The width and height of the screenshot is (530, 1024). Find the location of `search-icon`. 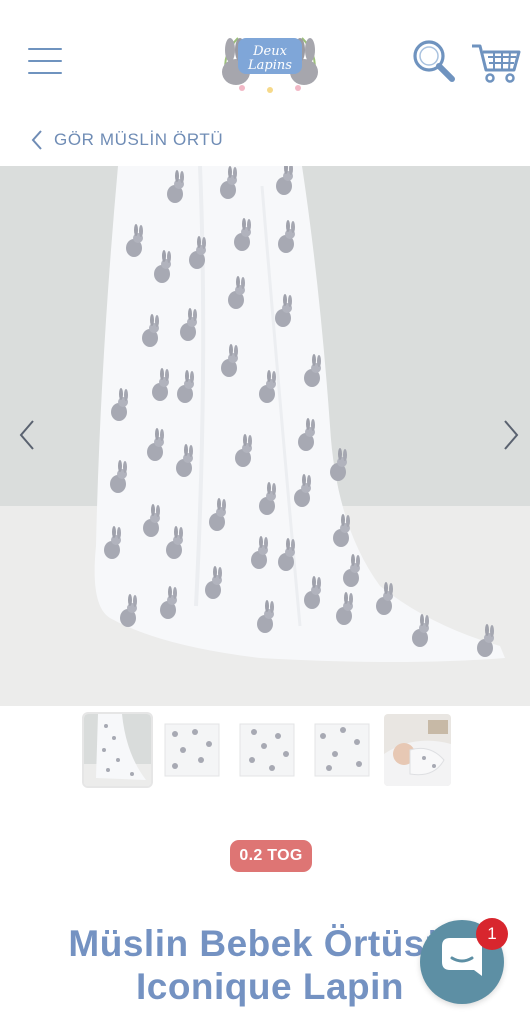

search-icon is located at coordinates (434, 61).